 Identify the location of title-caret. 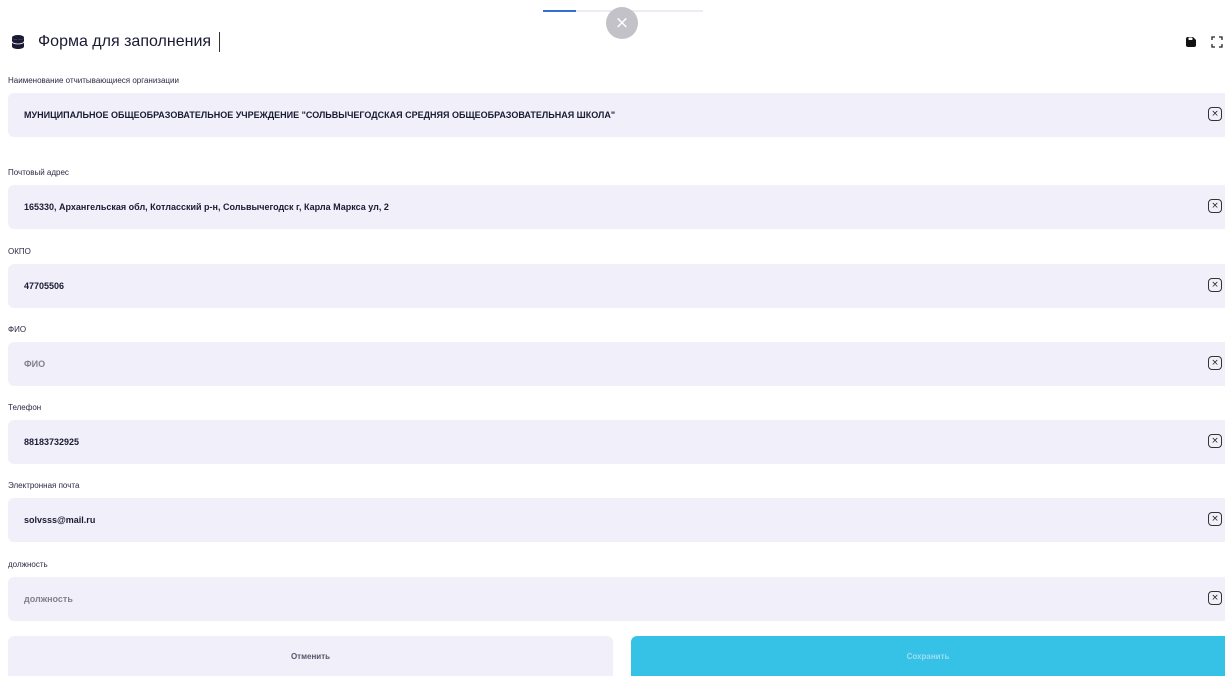
(220, 42).